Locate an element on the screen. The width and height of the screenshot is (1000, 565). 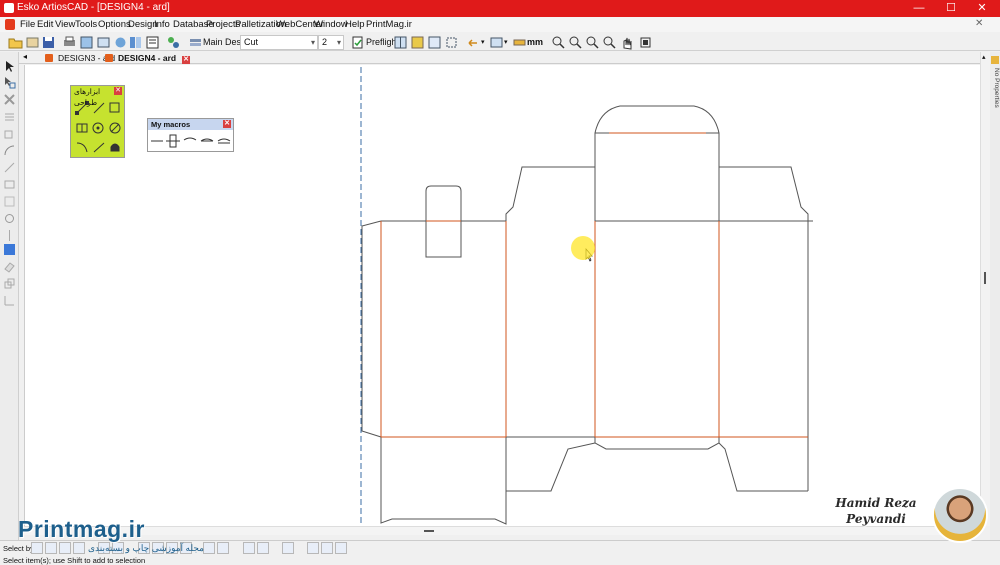
trim-mode-icon is located at coordinates (249, 548).